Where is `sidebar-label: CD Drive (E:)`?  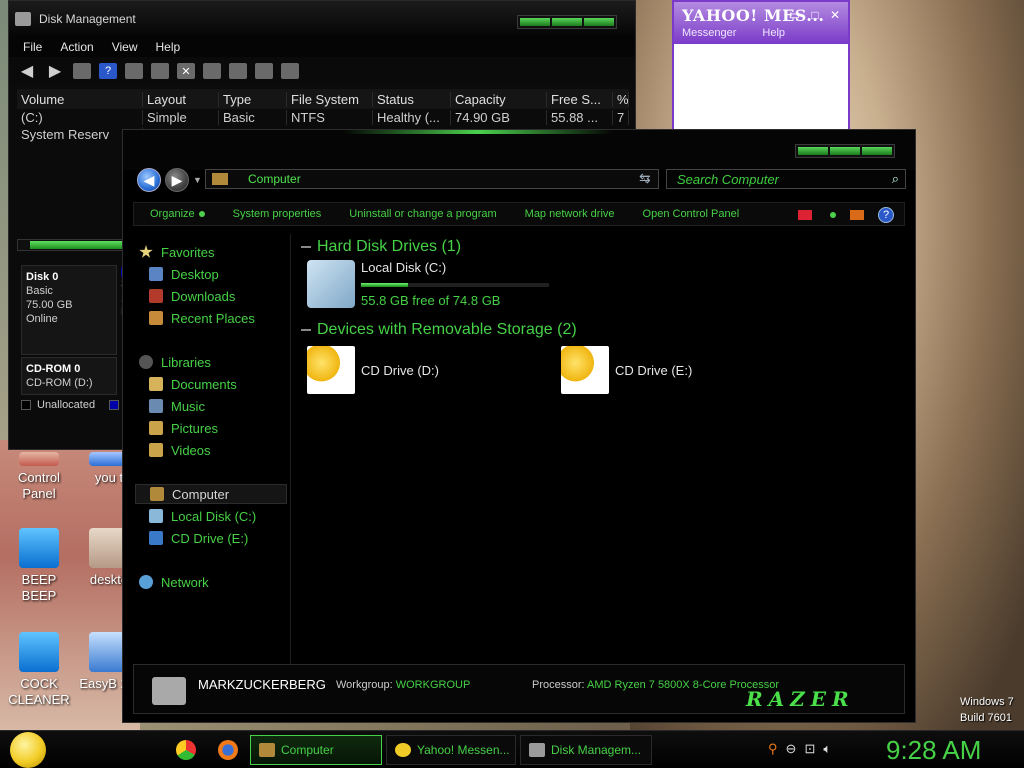
sidebar-label: CD Drive (E:) is located at coordinates (210, 538).